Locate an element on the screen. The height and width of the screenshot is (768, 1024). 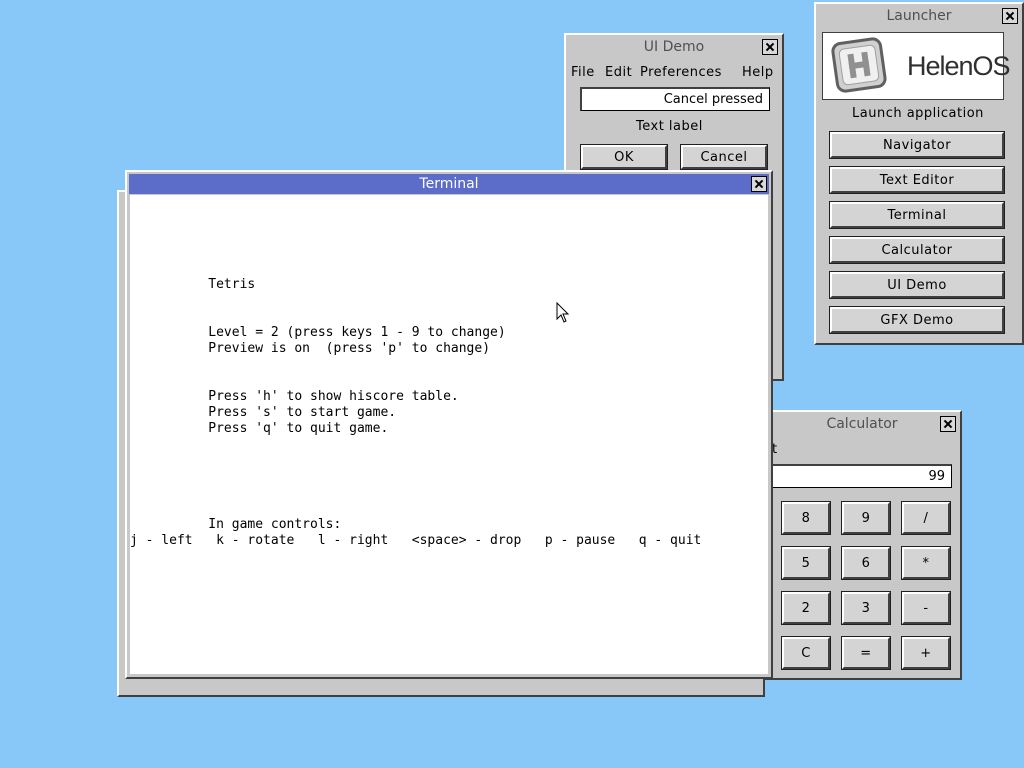
launcher-titlebar: Launcher is located at coordinates (919, 16).